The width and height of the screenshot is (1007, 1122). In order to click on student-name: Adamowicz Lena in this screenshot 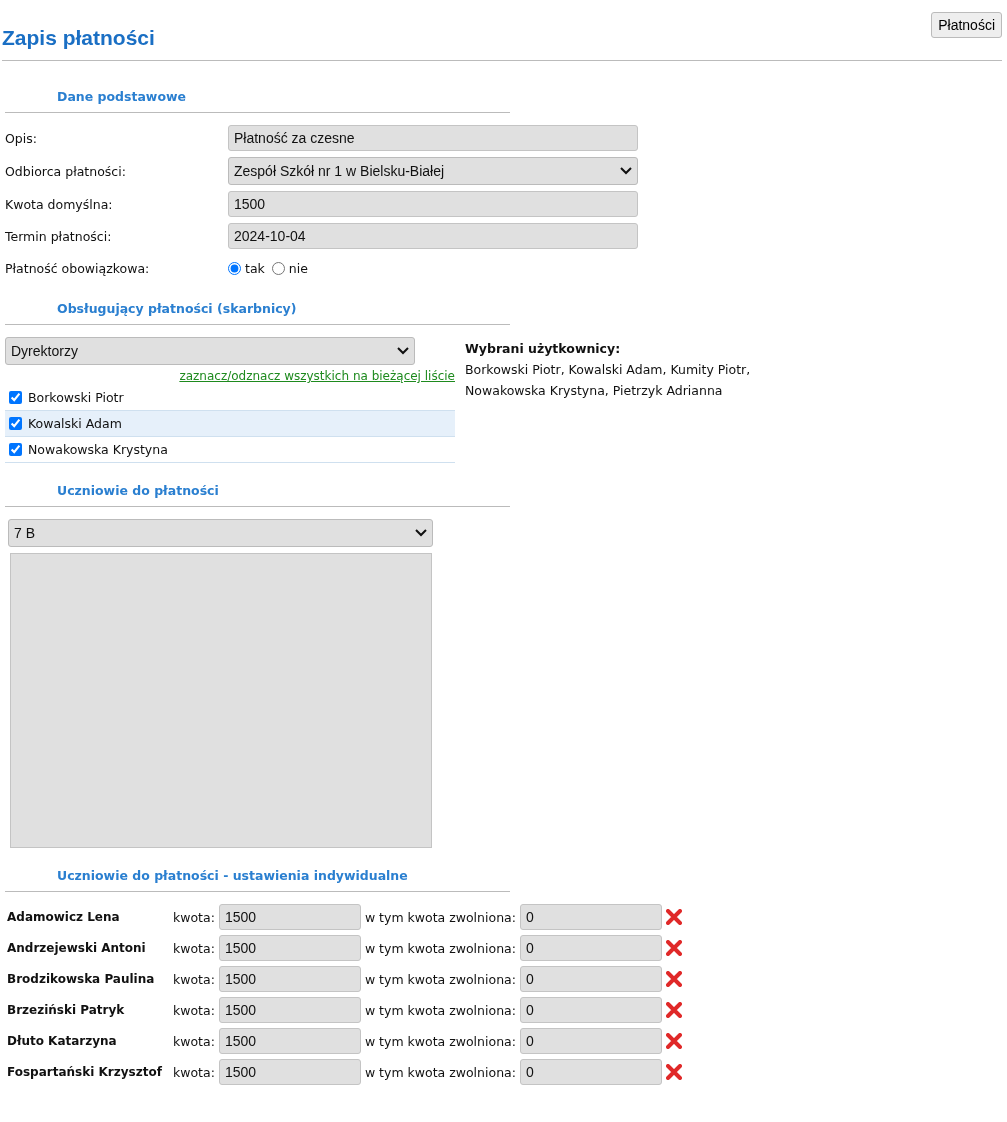, I will do `click(64, 917)`.